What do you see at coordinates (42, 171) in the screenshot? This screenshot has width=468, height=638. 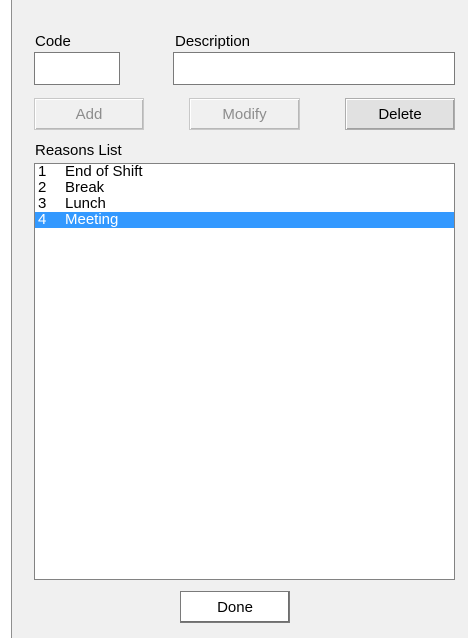 I see `list-item-code: 1` at bounding box center [42, 171].